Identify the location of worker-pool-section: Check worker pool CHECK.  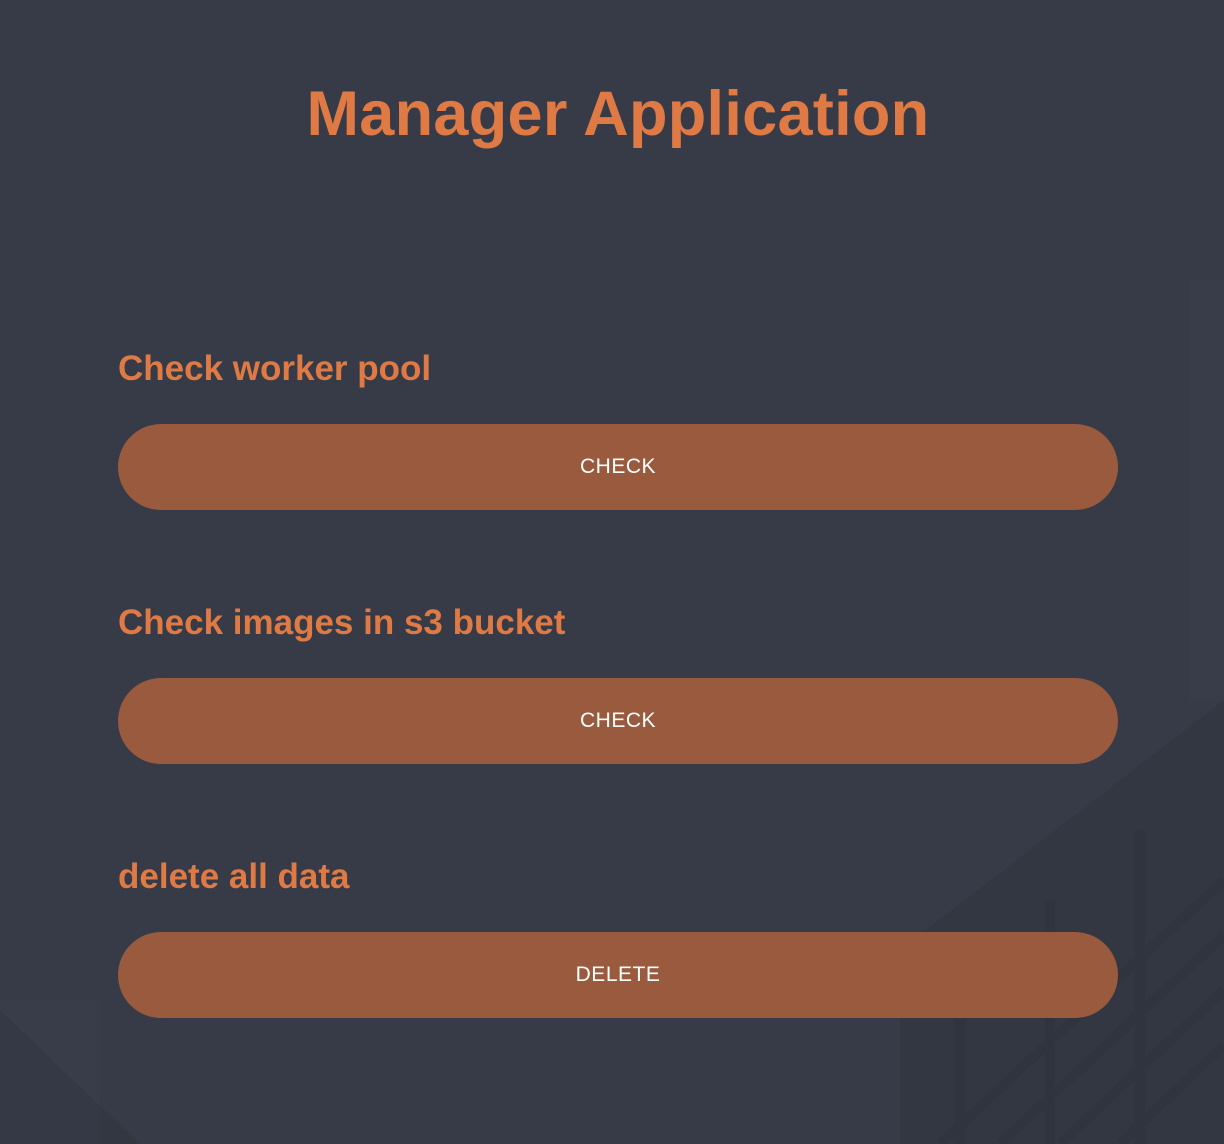
(618, 429).